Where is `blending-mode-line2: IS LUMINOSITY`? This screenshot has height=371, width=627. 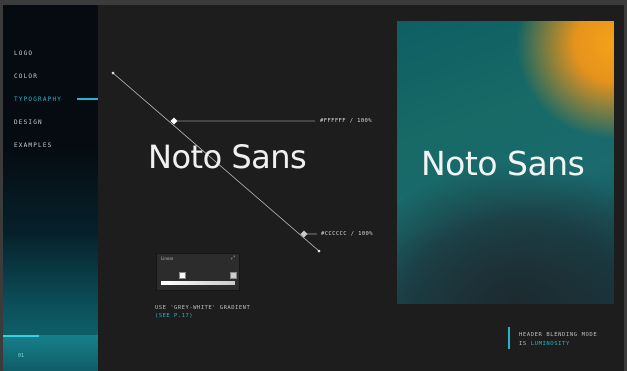 blending-mode-line2: IS LUMINOSITY is located at coordinates (558, 344).